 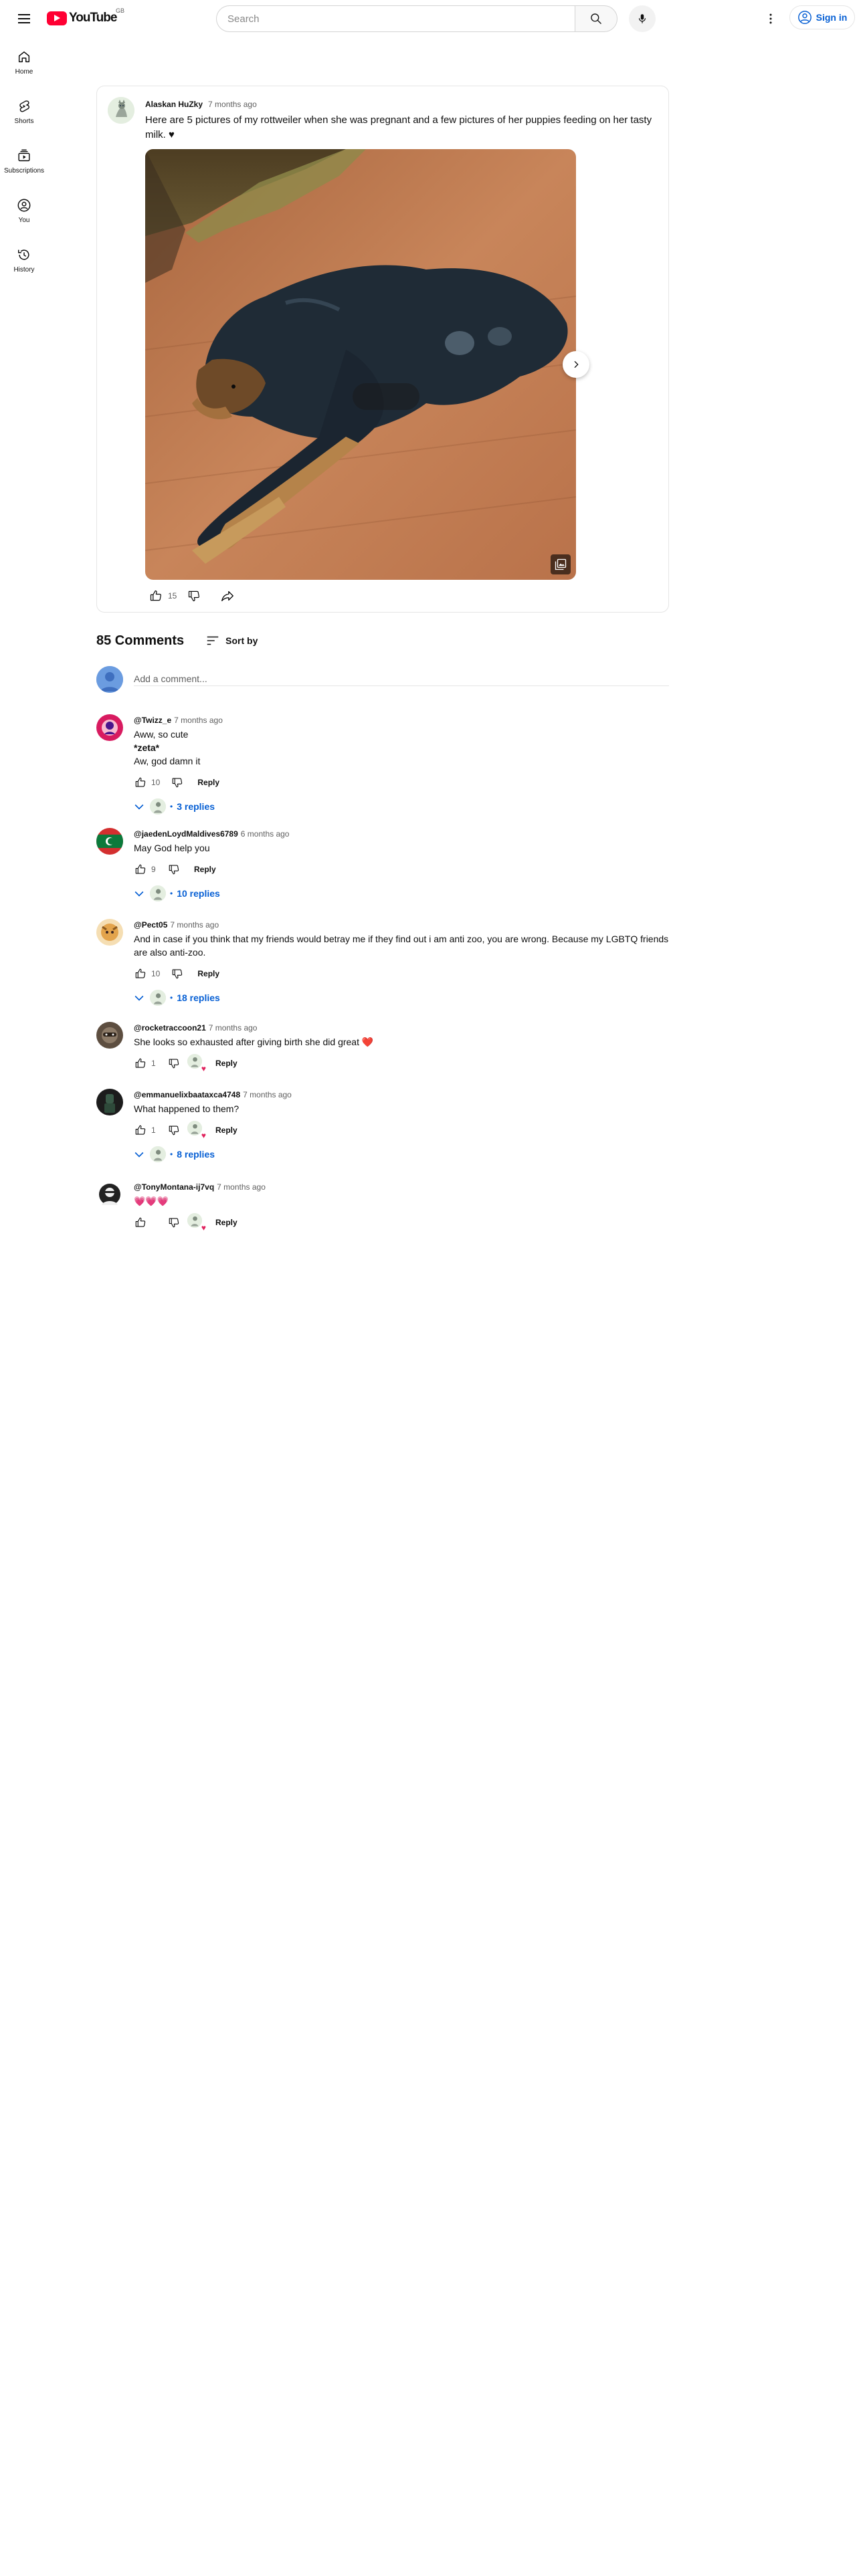 What do you see at coordinates (152, 721) in the screenshot?
I see `comment-author: @Twizz_e` at bounding box center [152, 721].